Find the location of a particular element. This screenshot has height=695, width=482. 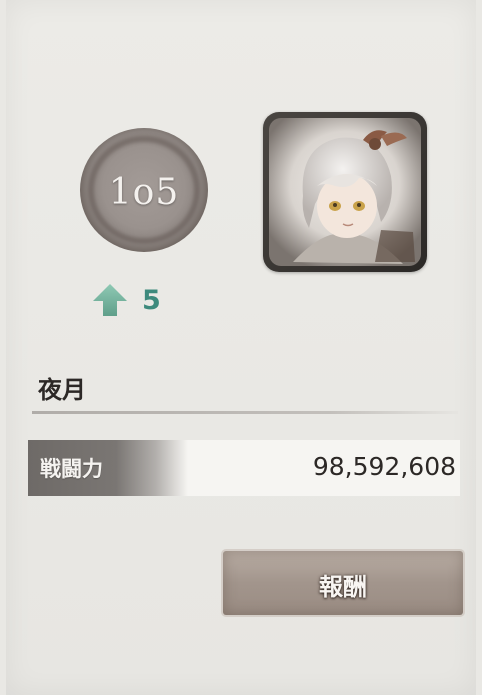

combat-power-row: 戦闘力 98,592,608 is located at coordinates (244, 468).